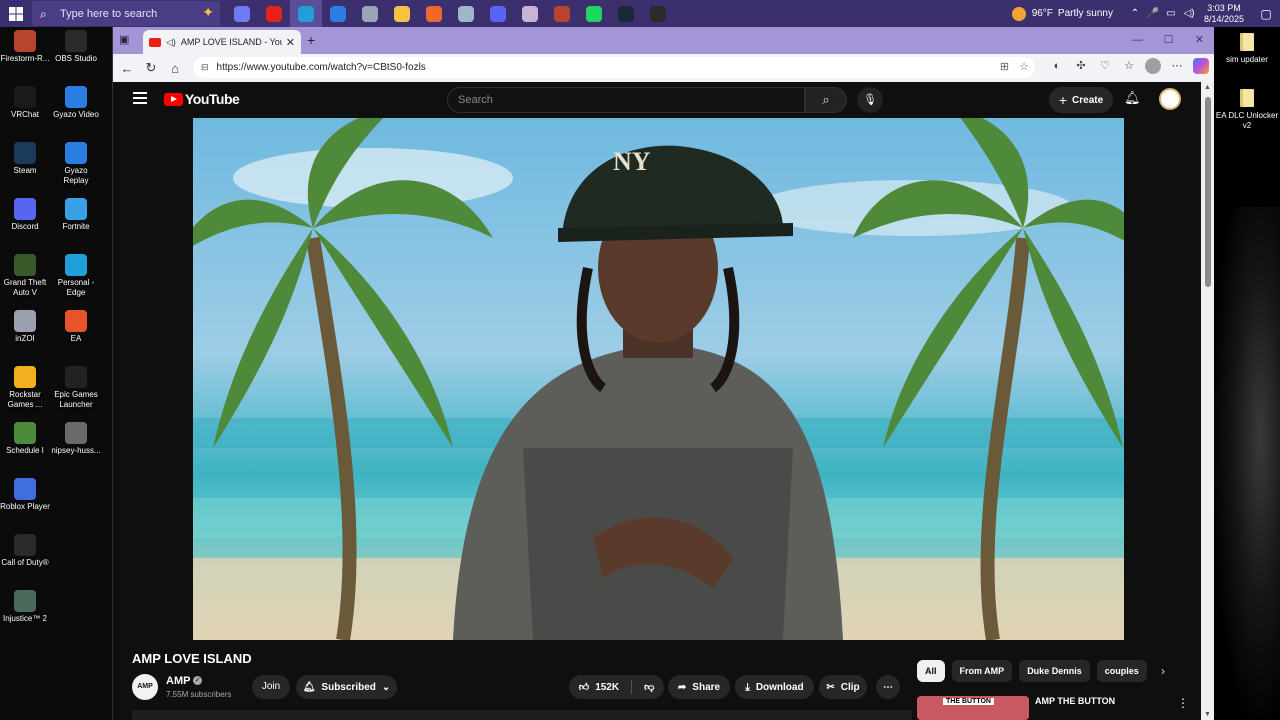 This screenshot has height=720, width=1280. I want to click on refresh-icon: ↻, so click(151, 68).